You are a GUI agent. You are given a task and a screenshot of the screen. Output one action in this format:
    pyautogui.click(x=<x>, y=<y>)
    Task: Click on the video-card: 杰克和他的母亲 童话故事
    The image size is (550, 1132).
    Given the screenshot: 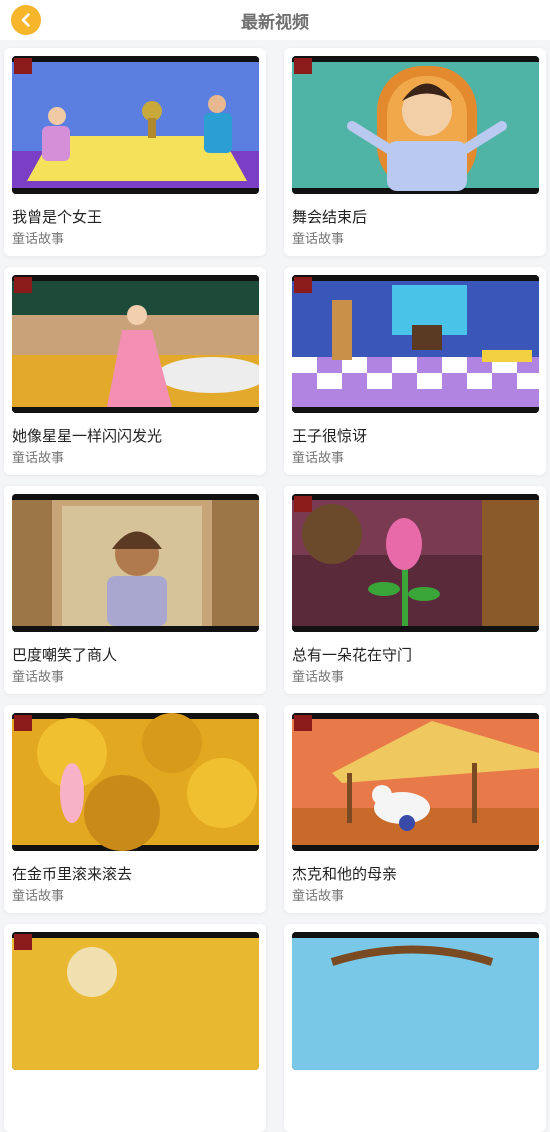 What is the action you would take?
    pyautogui.click(x=415, y=809)
    